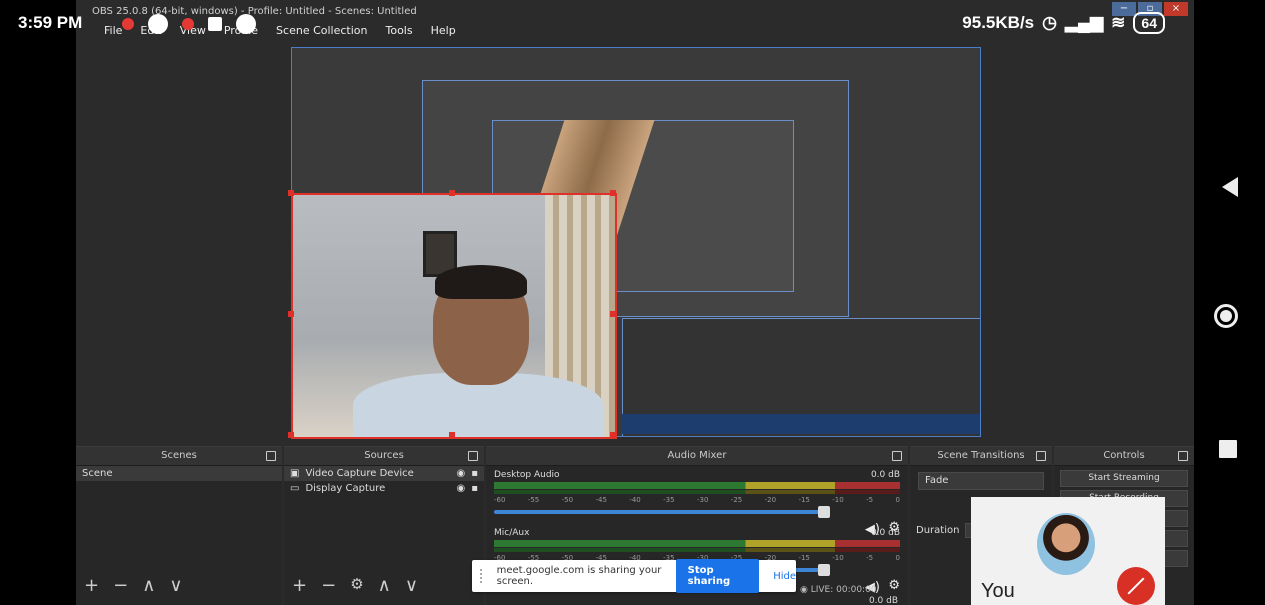 This screenshot has width=1265, height=605. Describe the element at coordinates (1084, 22) in the screenshot. I see `signal-icon: ▂▄▆` at that location.